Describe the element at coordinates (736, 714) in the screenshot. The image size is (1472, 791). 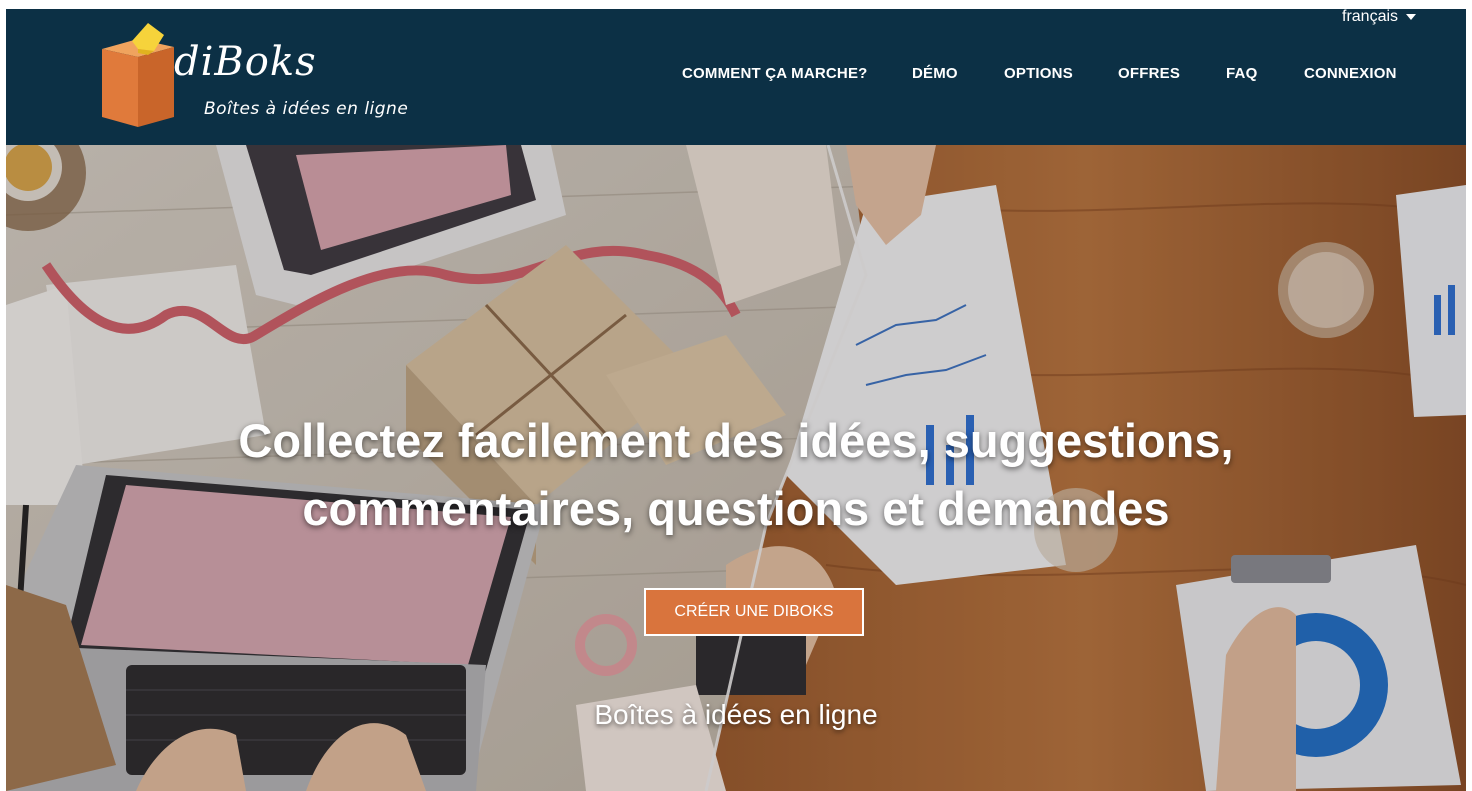
I see `hero-subtitle: Boîtes à idées en ligne` at that location.